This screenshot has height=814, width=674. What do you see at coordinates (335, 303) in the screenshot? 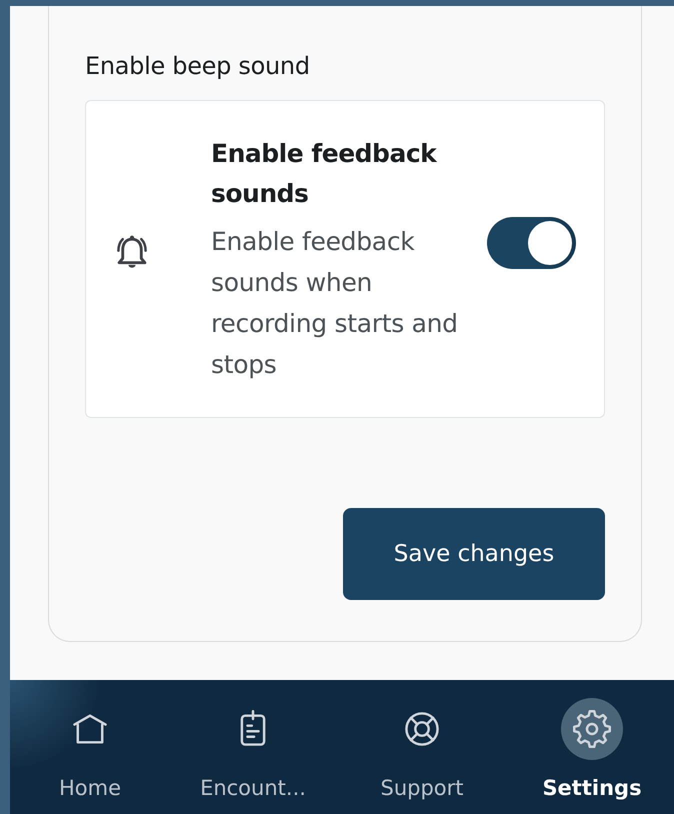
I see `setting-description: Enable feedback sounds when recording starts and stops` at bounding box center [335, 303].